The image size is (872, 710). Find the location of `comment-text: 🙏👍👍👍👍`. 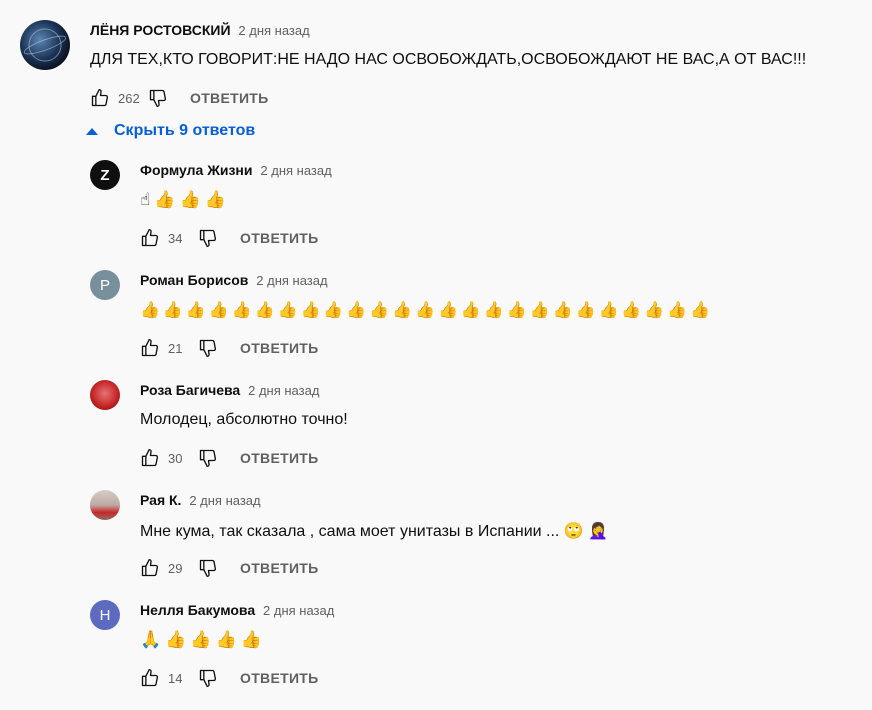

comment-text: 🙏👍👍👍👍 is located at coordinates (203, 640).